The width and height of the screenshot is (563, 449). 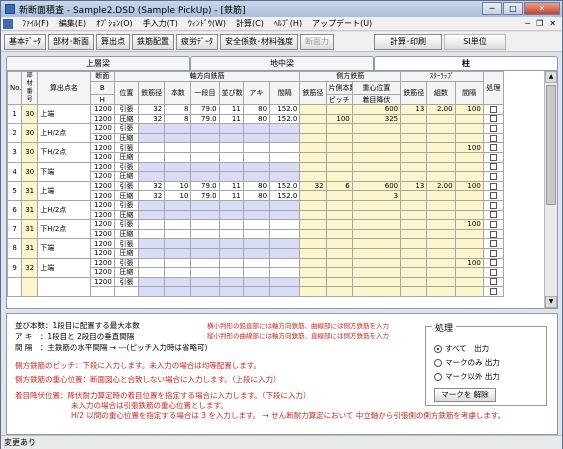 I want to click on calc-point-button: 算出点, so click(x=113, y=41).